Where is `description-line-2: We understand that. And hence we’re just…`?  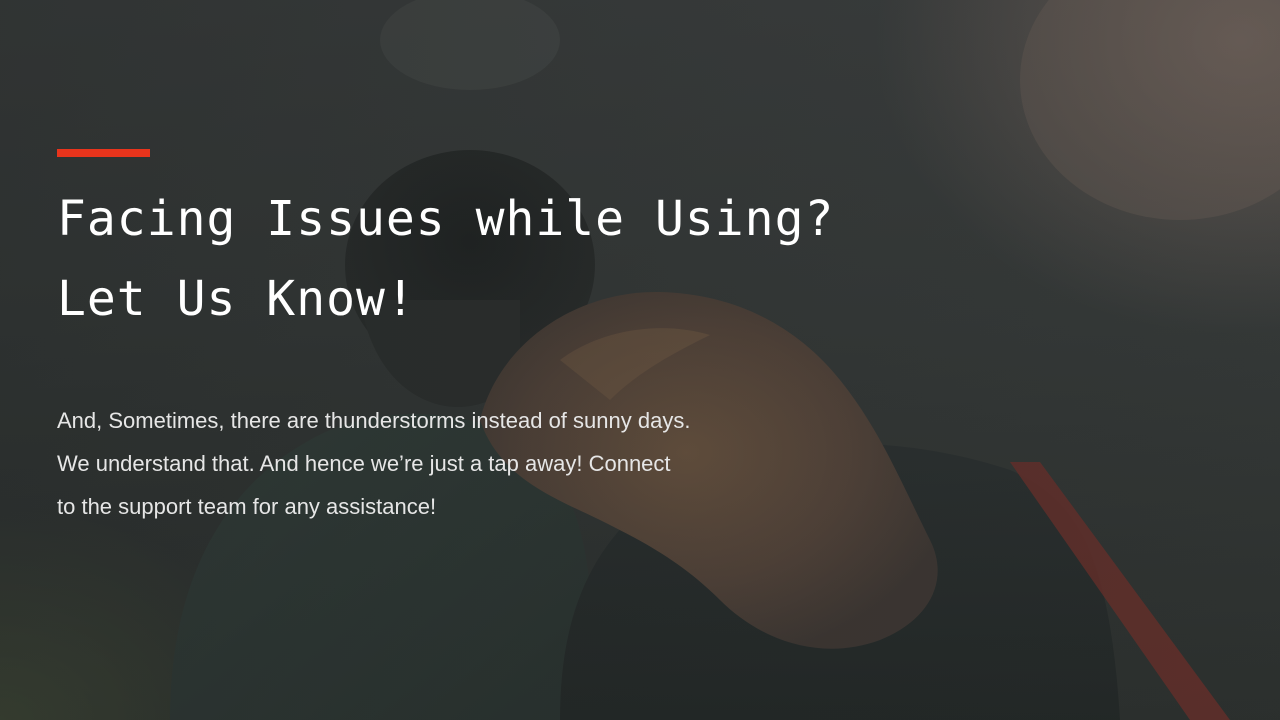 description-line-2: We understand that. And hence we’re just… is located at coordinates (364, 463).